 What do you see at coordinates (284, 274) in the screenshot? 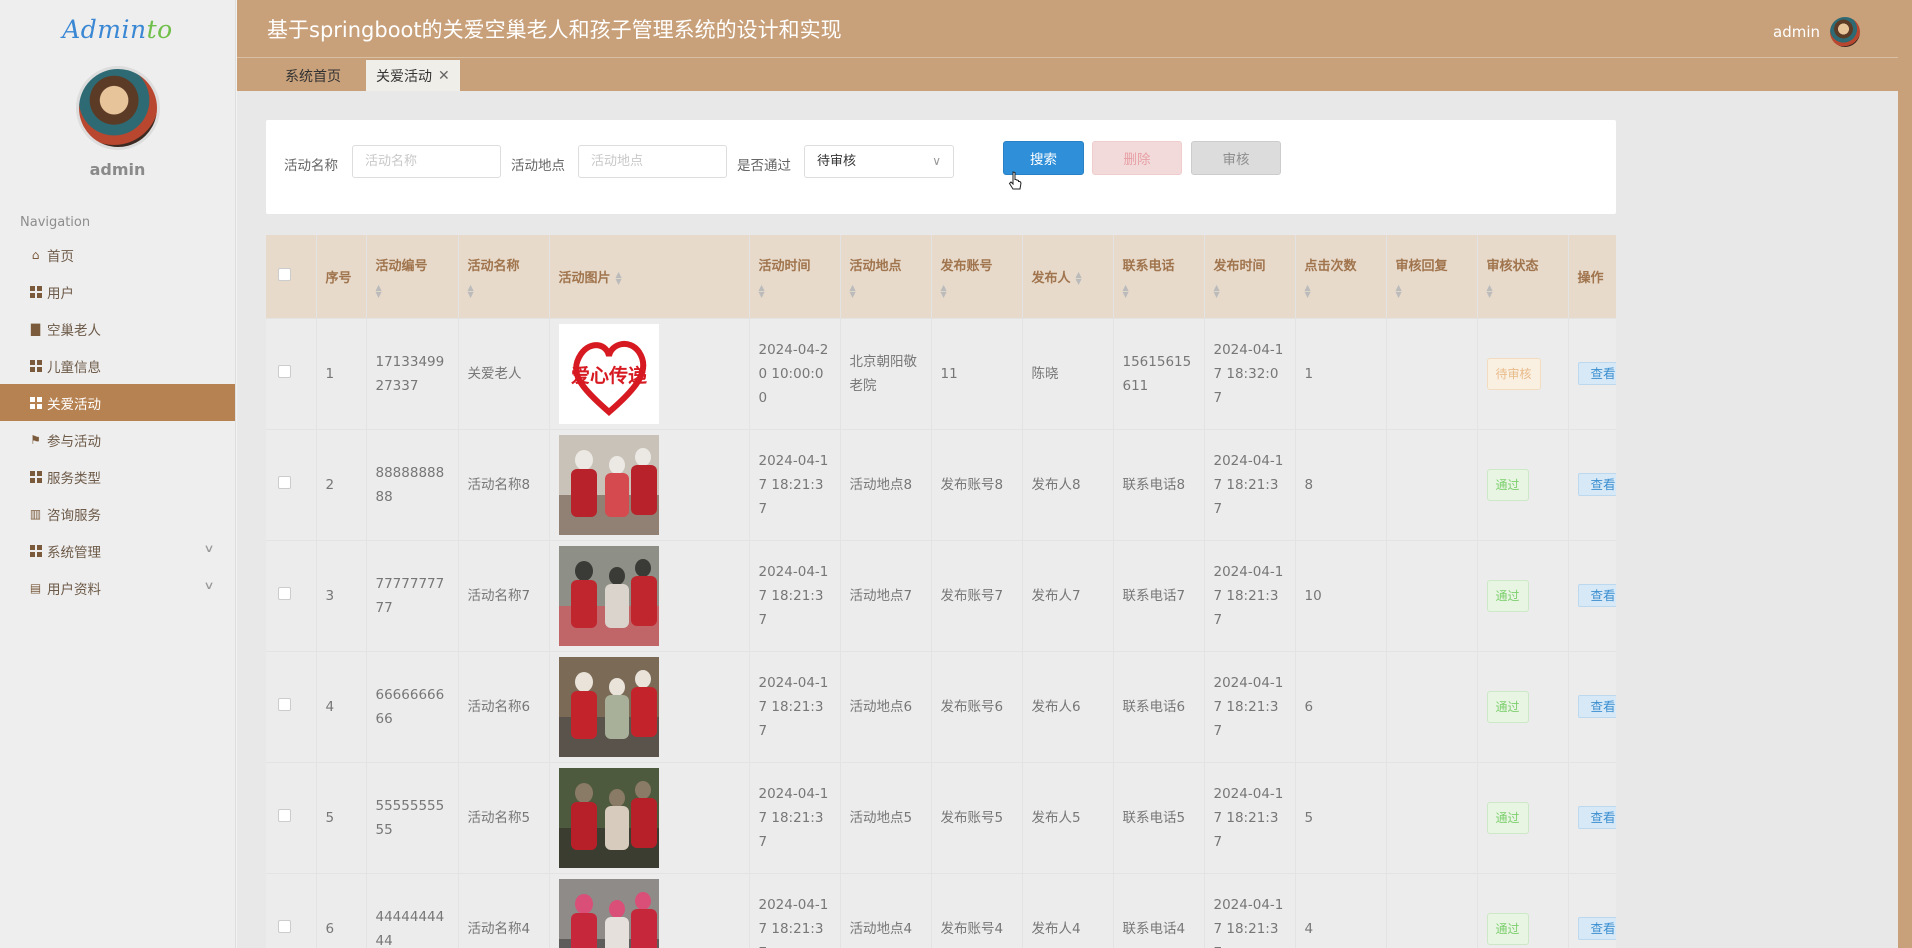
I see `select-all-checkbox` at bounding box center [284, 274].